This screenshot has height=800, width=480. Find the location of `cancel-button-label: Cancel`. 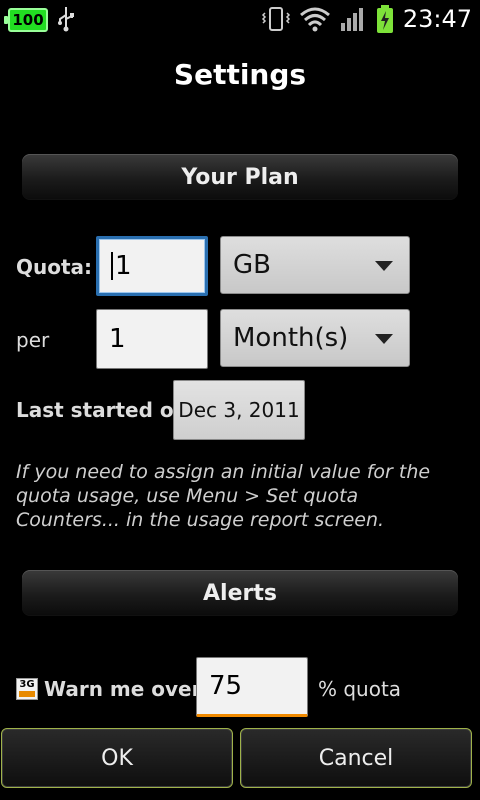

cancel-button-label: Cancel is located at coordinates (356, 758).